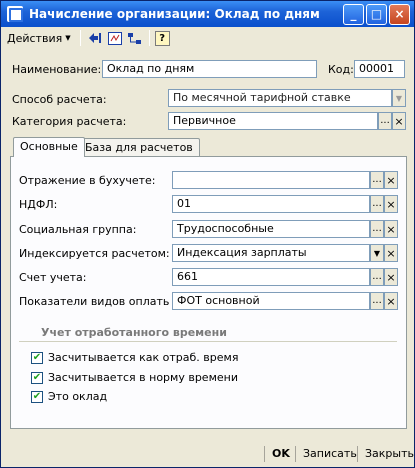  I want to click on actions-menu: Действия ▼, so click(39, 38).